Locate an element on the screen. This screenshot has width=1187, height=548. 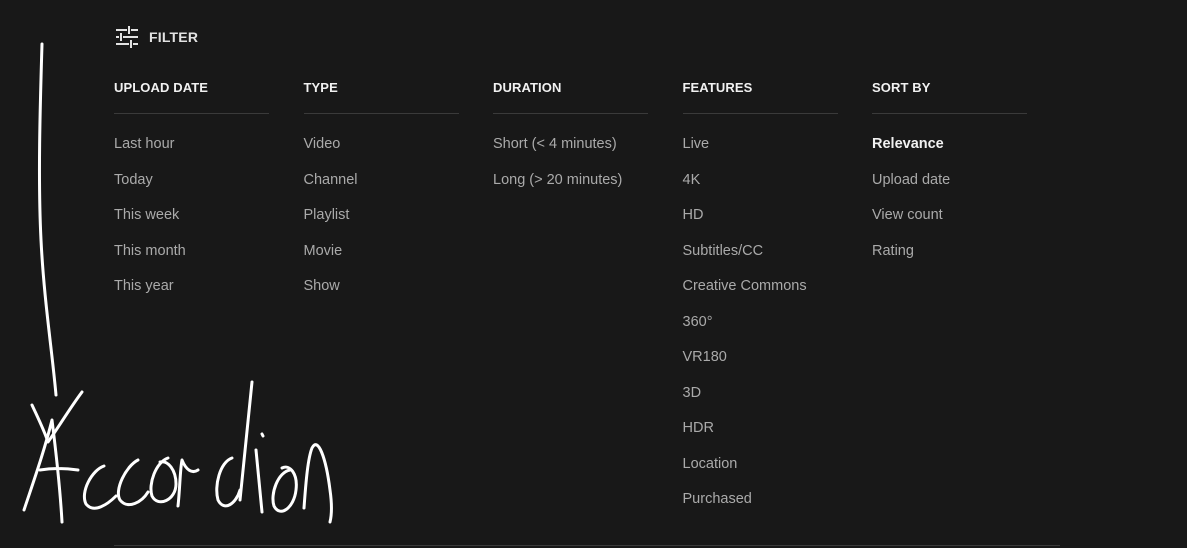
group-header-upload-date: UPLOAD DATE is located at coordinates (191, 96).